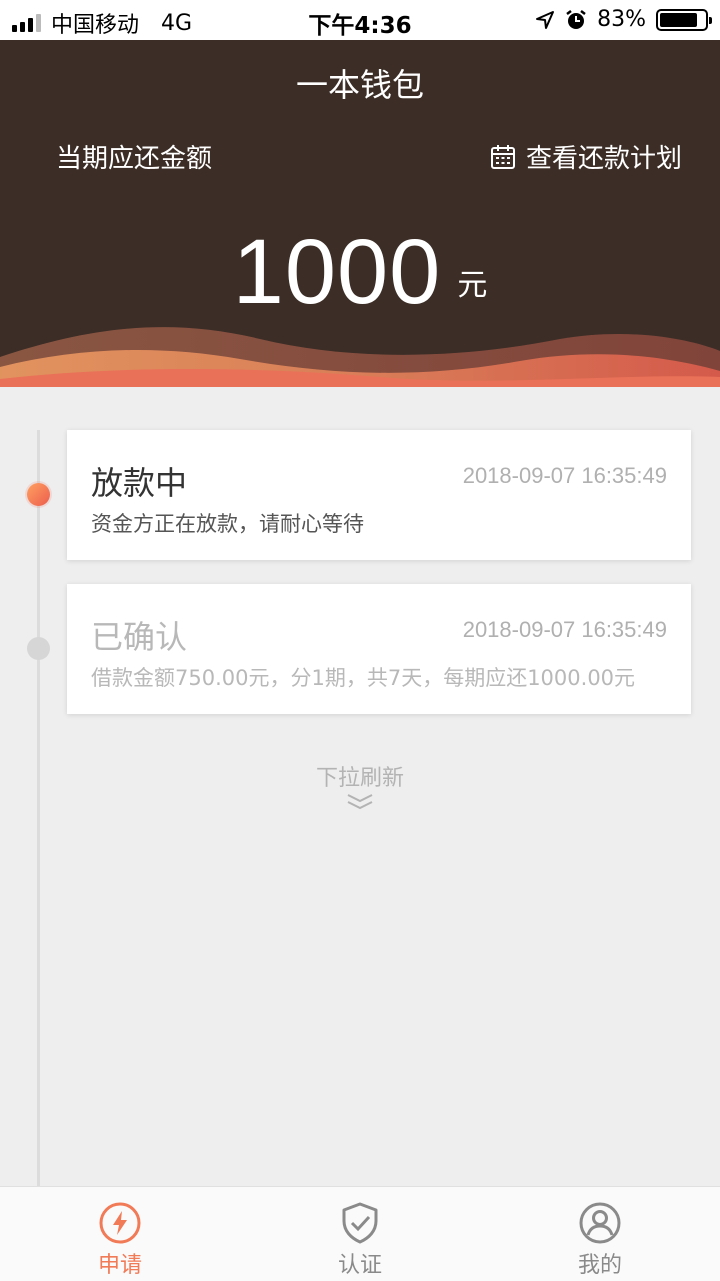  What do you see at coordinates (119, 1265) in the screenshot?
I see `tab-label: 申请` at bounding box center [119, 1265].